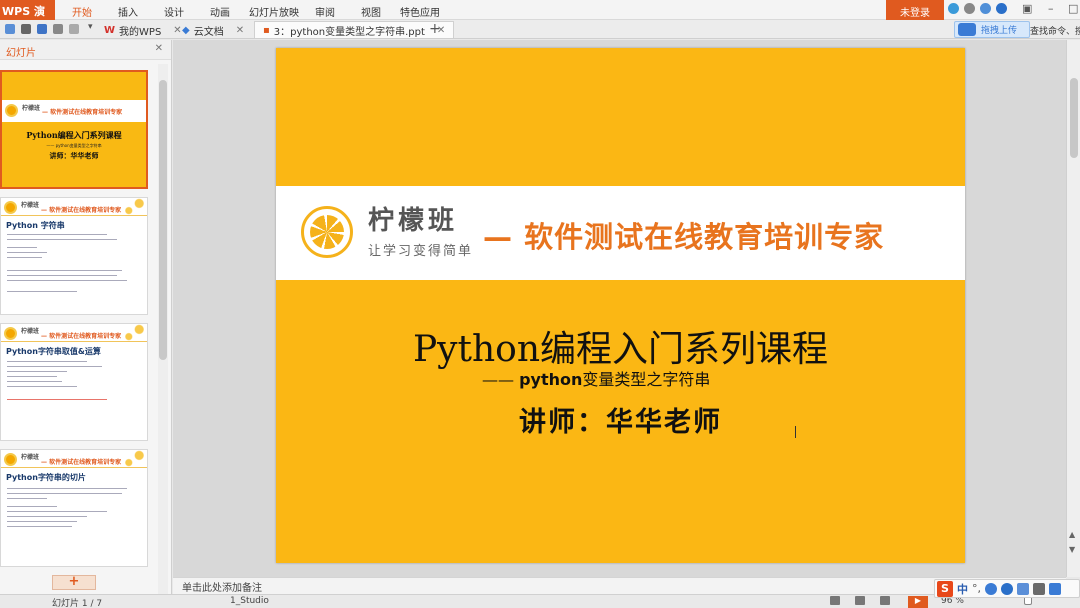  Describe the element at coordinates (619, 585) in the screenshot. I see `notes-pane: 单击此处添加备注` at that location.